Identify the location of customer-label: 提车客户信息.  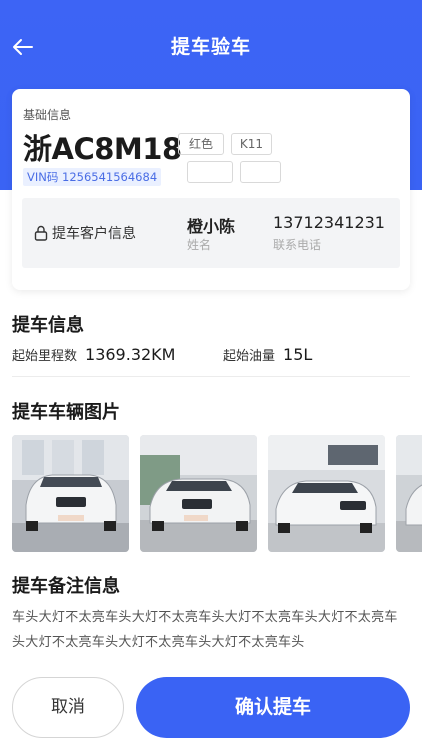
(94, 234).